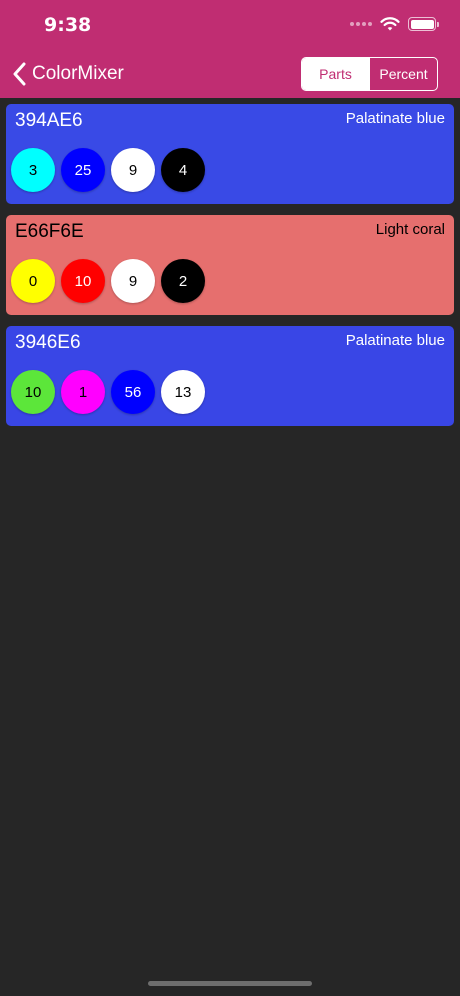  I want to click on color-part-circle: 25, so click(83, 170).